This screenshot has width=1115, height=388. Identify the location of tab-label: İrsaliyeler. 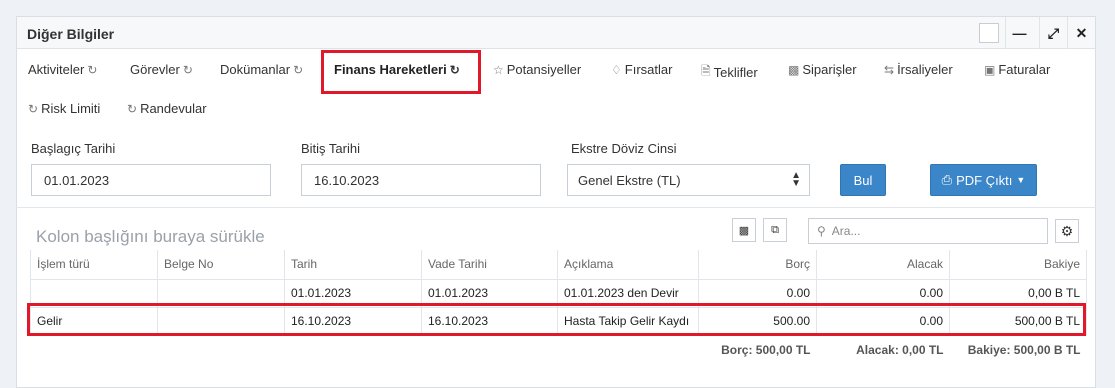
(925, 69).